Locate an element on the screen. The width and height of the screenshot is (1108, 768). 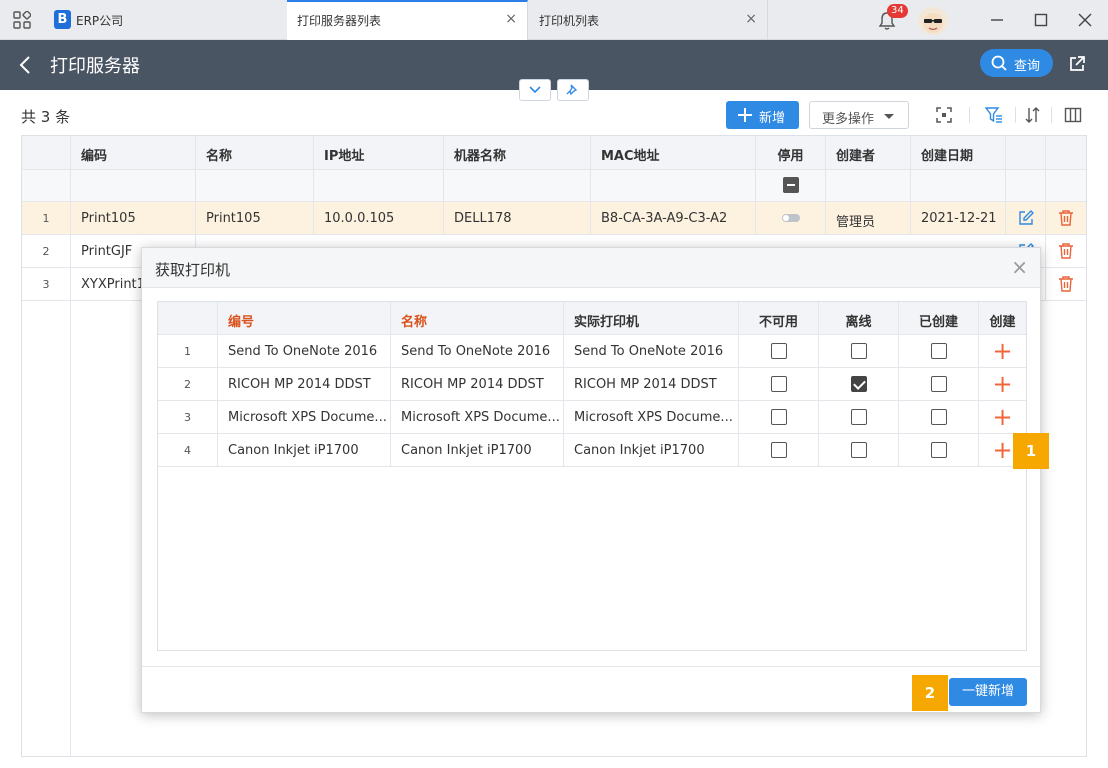
apps-grid-icon is located at coordinates (22, 20).